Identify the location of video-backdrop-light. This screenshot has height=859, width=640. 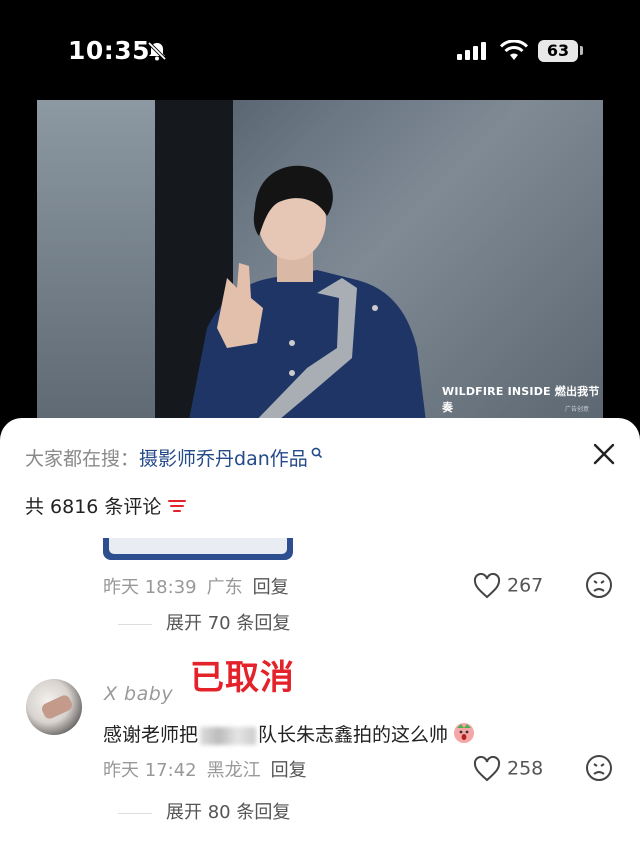
(96, 265).